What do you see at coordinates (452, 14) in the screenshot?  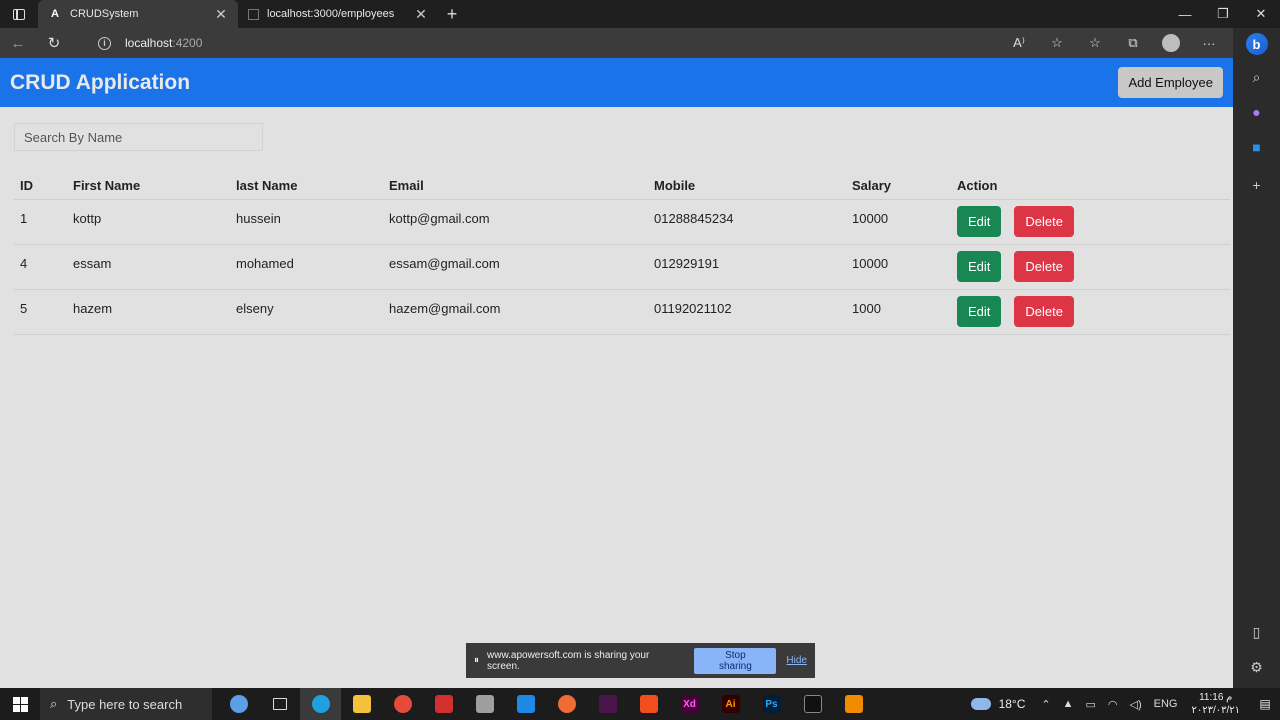 I see `new-tab-icon: +` at bounding box center [452, 14].